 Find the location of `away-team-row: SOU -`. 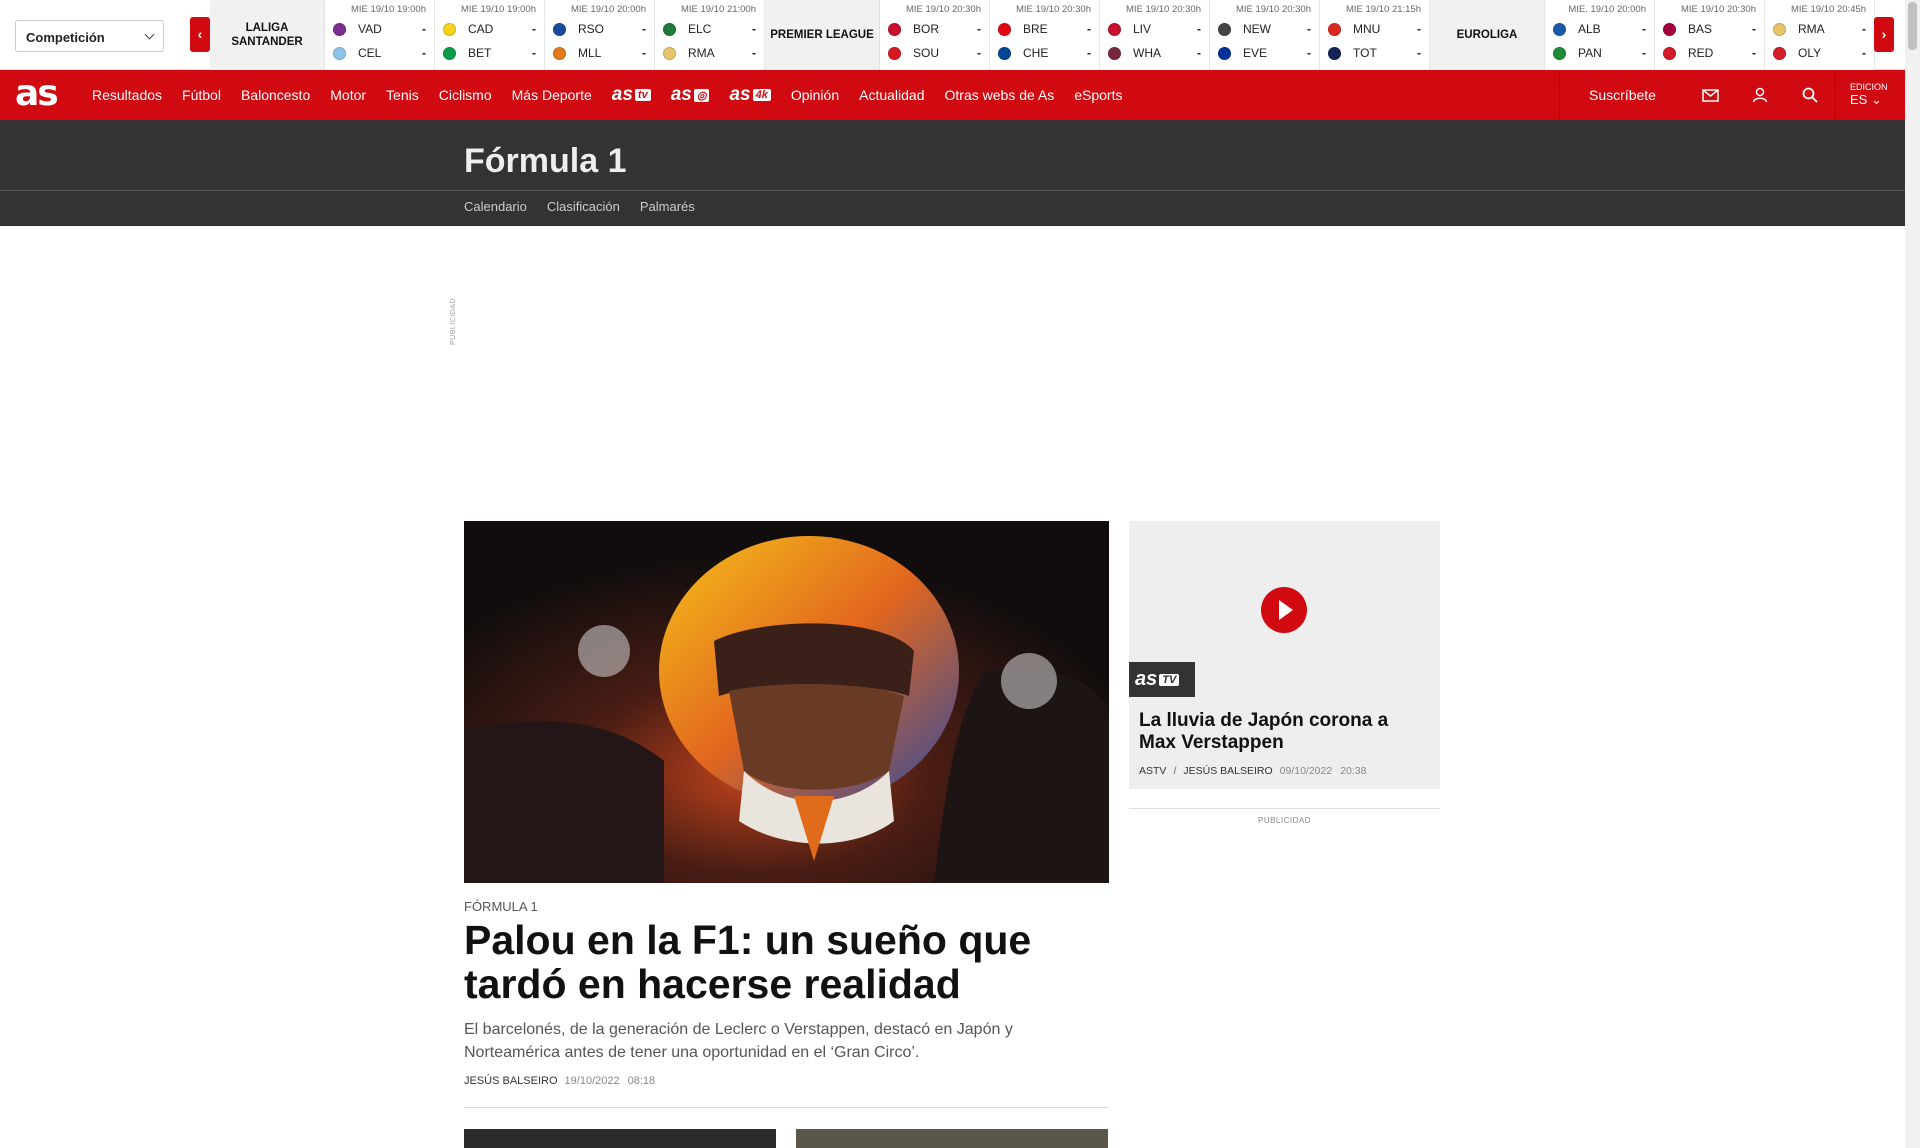

away-team-row: SOU - is located at coordinates (934, 53).